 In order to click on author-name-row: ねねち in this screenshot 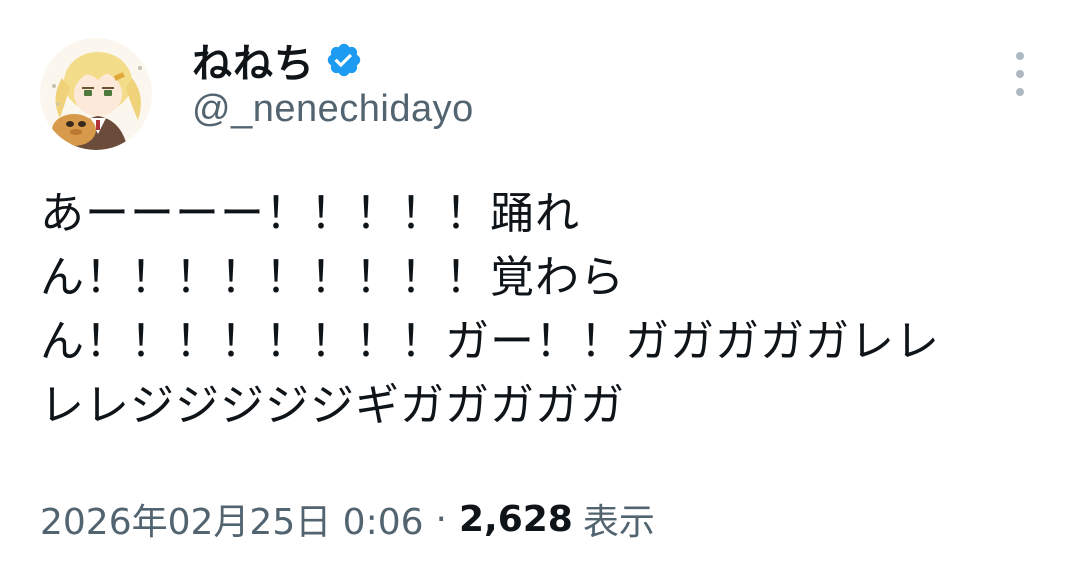, I will do `click(277, 60)`.